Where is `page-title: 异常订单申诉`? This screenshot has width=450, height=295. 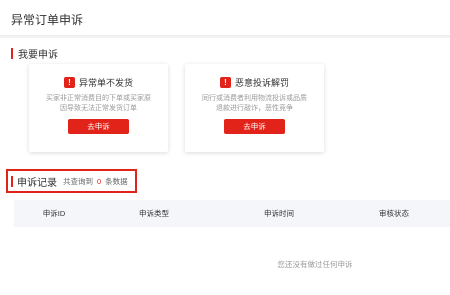 page-title: 异常订单申诉 is located at coordinates (225, 18).